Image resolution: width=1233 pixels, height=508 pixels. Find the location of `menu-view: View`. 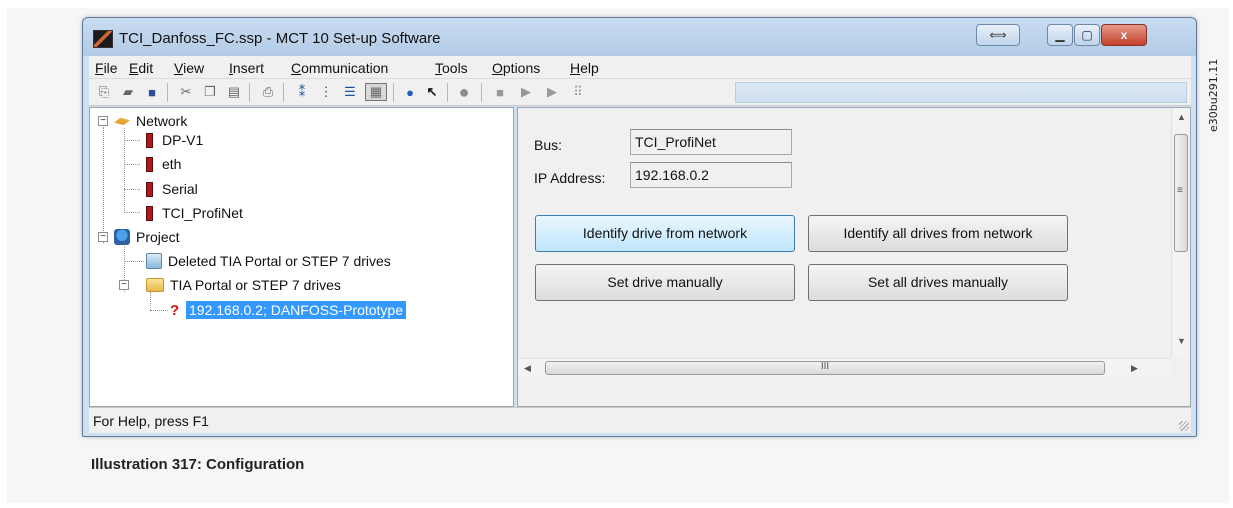

menu-view: View is located at coordinates (189, 68).